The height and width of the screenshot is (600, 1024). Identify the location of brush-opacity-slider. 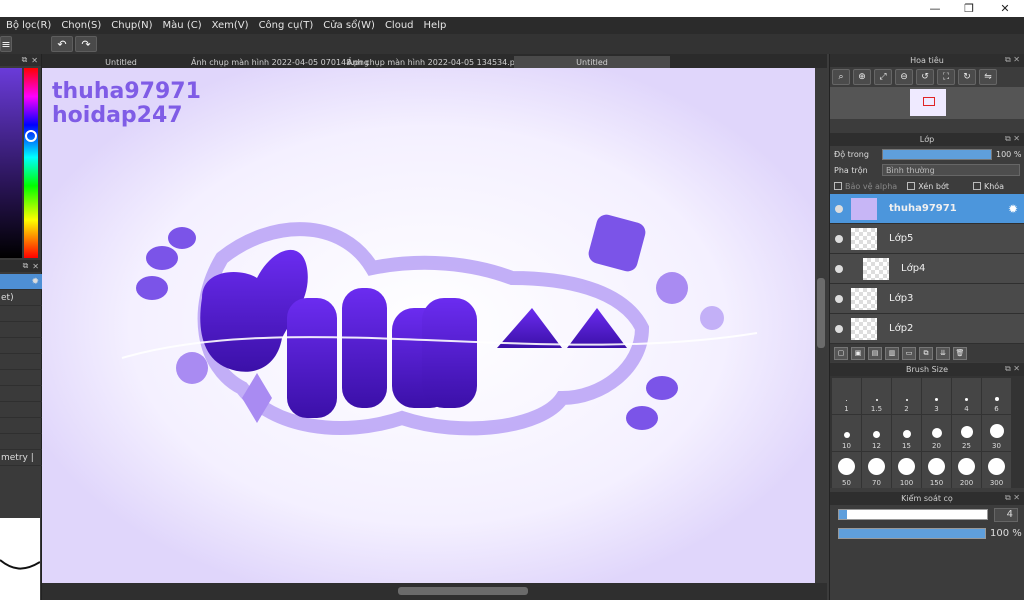
(912, 533).